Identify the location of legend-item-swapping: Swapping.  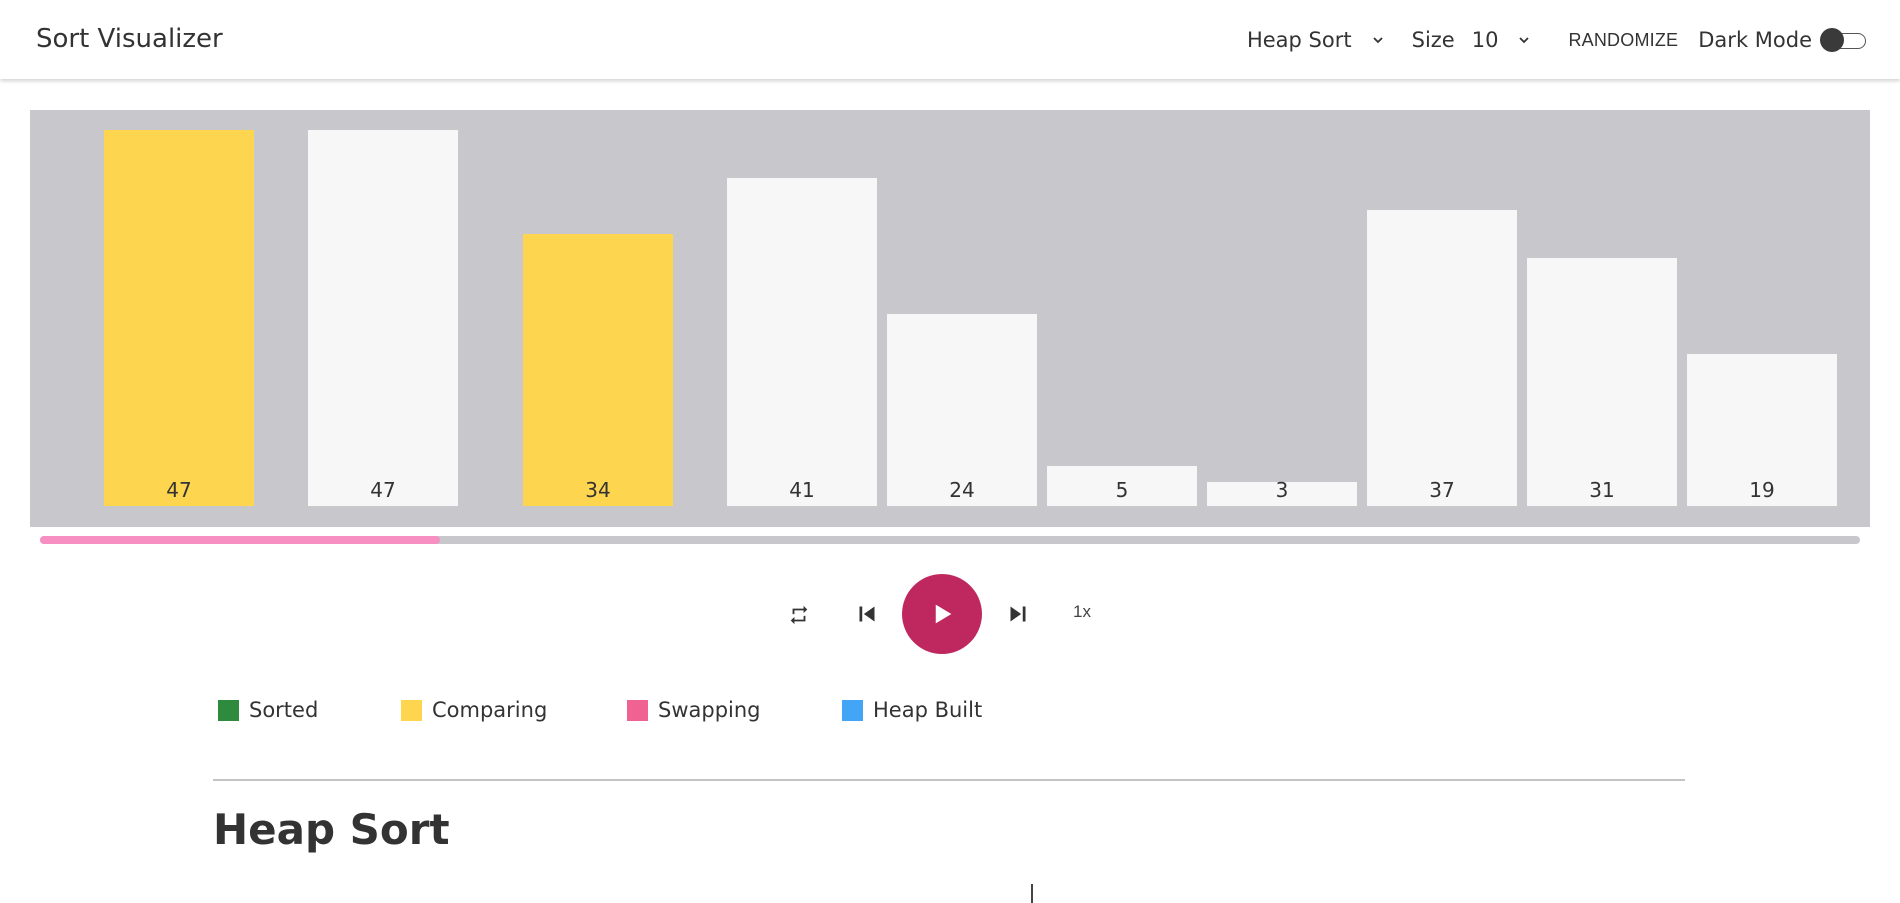
(694, 710).